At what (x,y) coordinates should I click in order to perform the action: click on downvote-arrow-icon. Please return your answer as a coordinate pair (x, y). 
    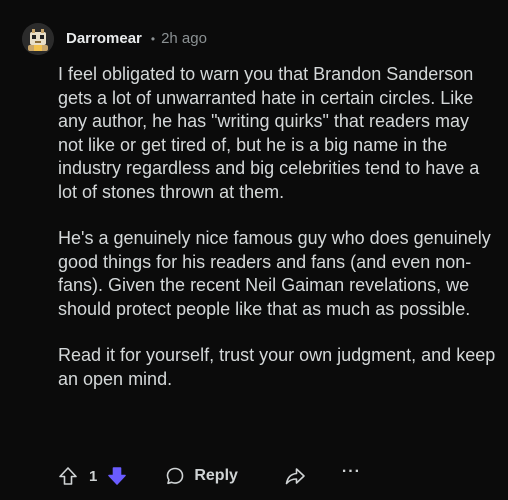
    Looking at the image, I should click on (117, 476).